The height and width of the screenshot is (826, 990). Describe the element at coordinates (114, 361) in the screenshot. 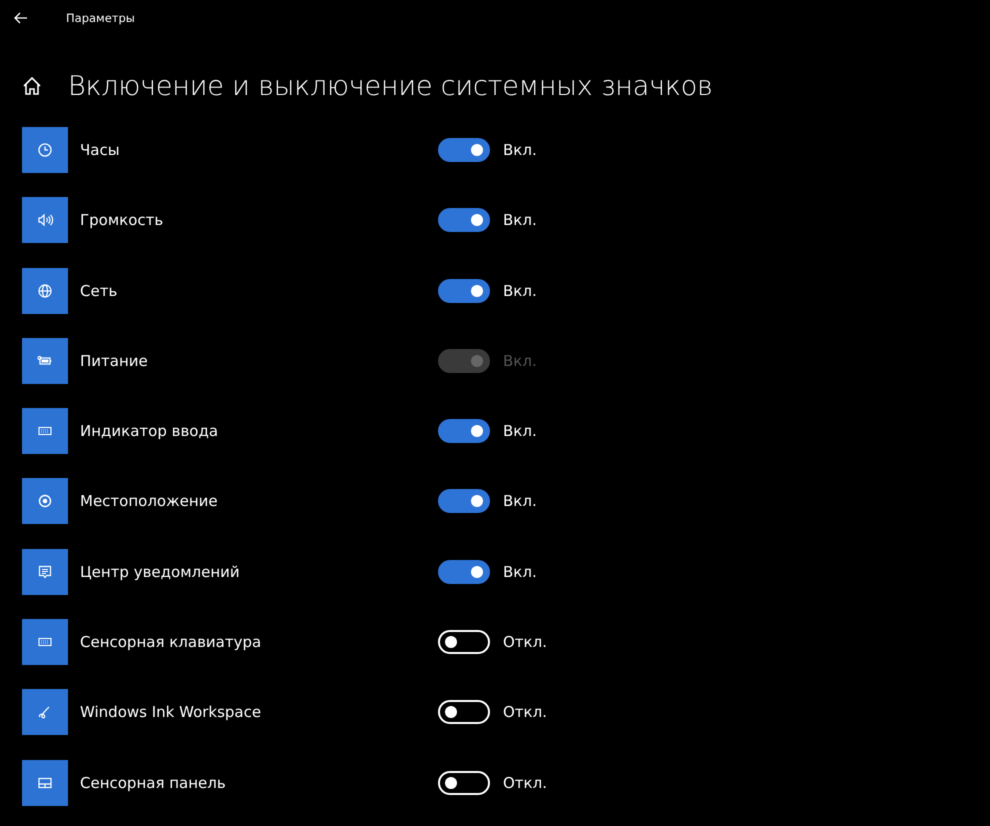

I see `setting-label: Питание` at that location.